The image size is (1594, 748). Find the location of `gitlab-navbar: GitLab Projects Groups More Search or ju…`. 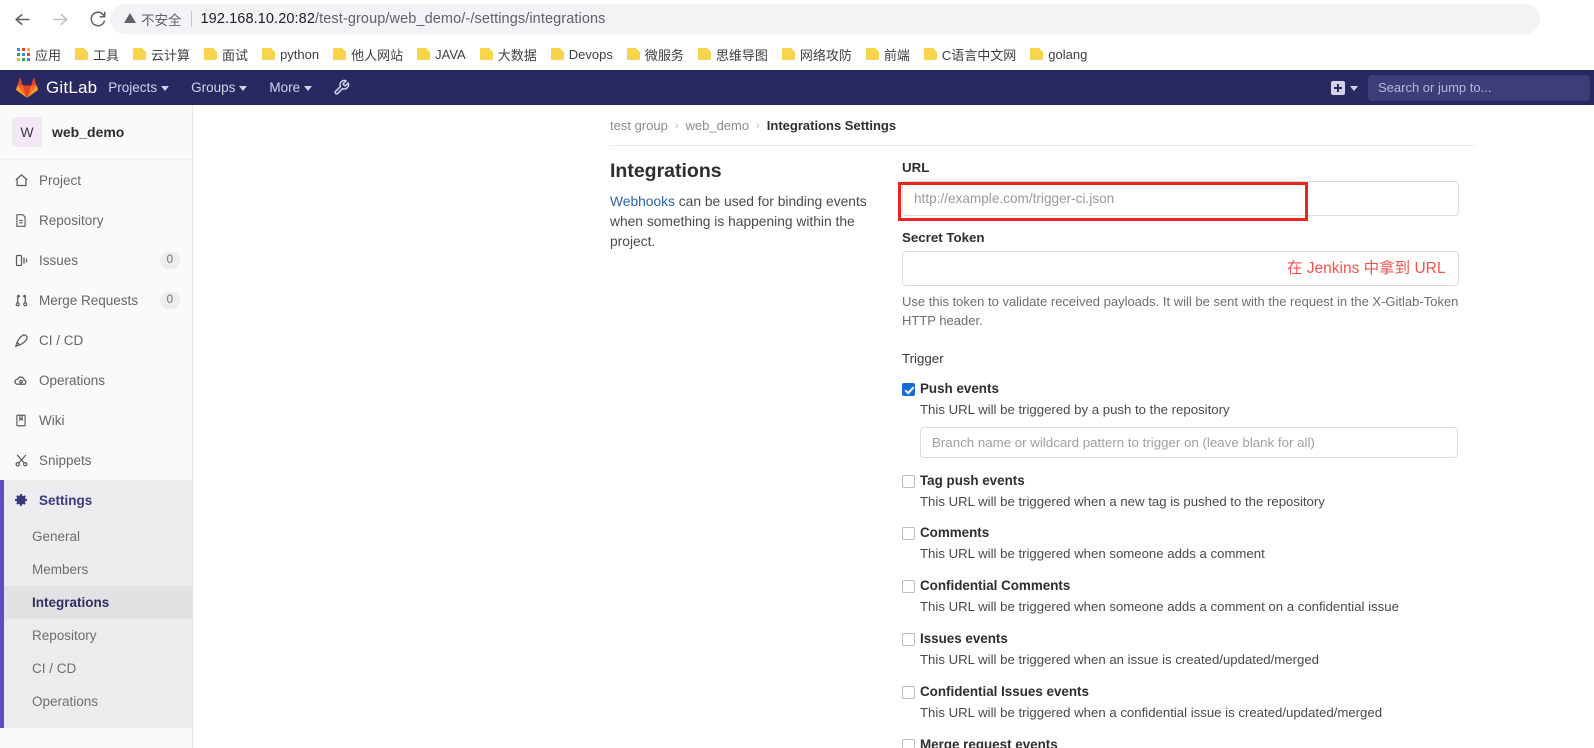

gitlab-navbar: GitLab Projects Groups More Search or ju… is located at coordinates (797, 87).